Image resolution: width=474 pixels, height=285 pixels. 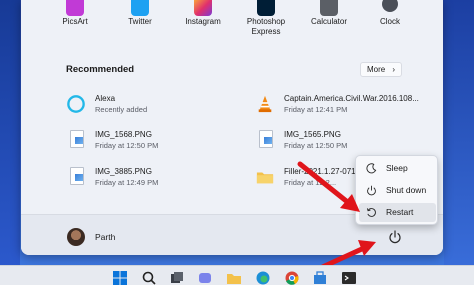 What do you see at coordinates (346, 141) in the screenshot?
I see `recommended-item-img-1565: IMG_1565.PNG Friday at 12:50 PM` at bounding box center [346, 141].